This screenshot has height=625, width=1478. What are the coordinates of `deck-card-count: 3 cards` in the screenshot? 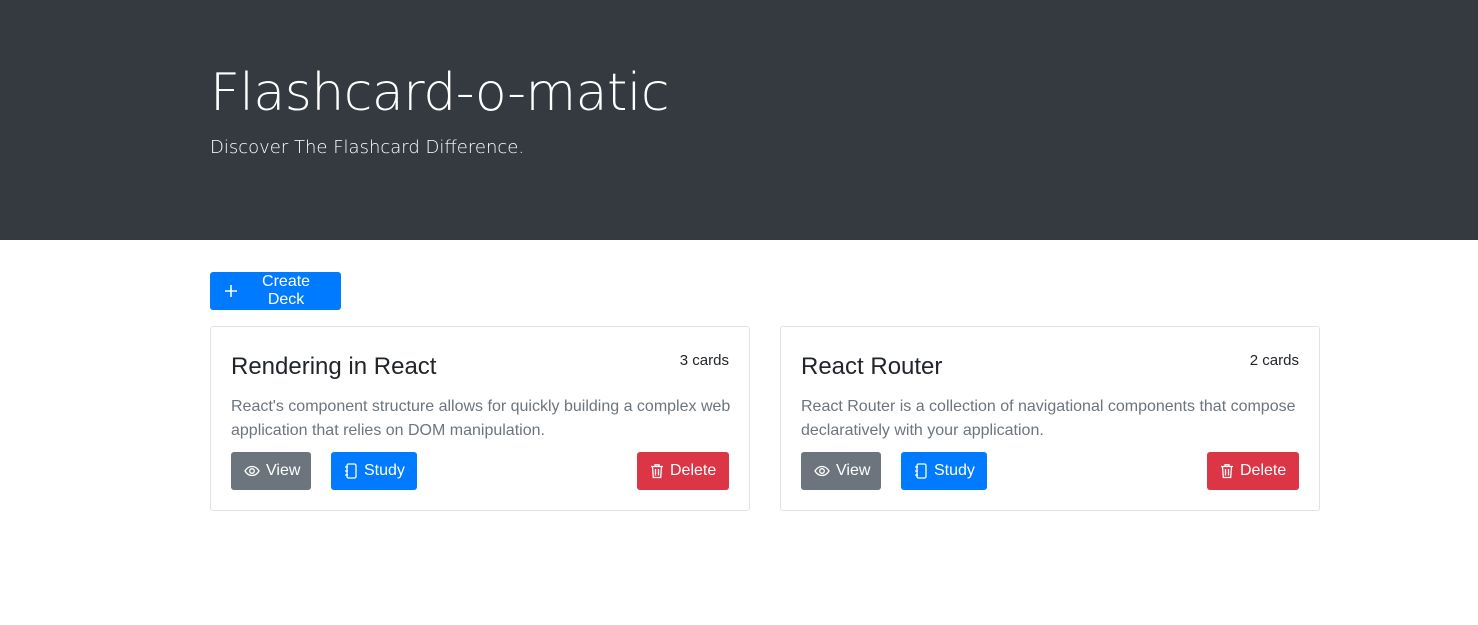 It's located at (704, 360).